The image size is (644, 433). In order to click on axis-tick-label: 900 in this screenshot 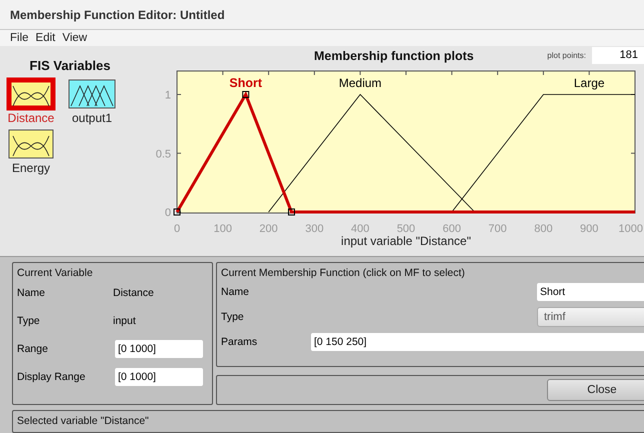, I will do `click(589, 229)`.